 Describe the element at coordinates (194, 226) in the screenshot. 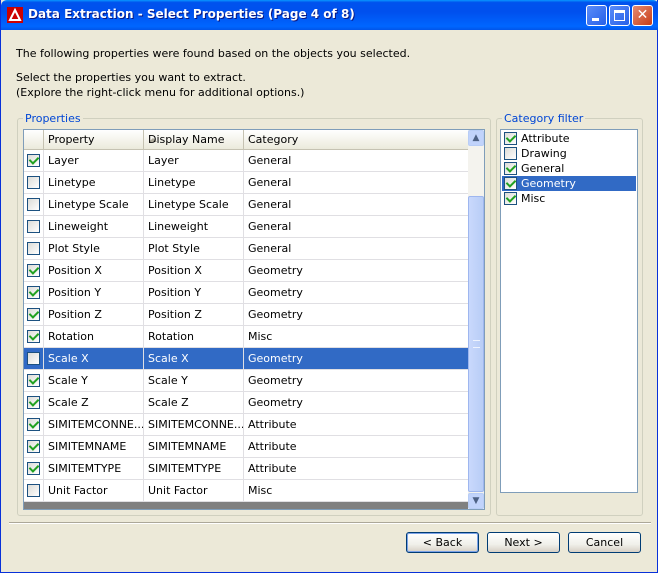

I see `display-name-cell: Lineweight` at that location.